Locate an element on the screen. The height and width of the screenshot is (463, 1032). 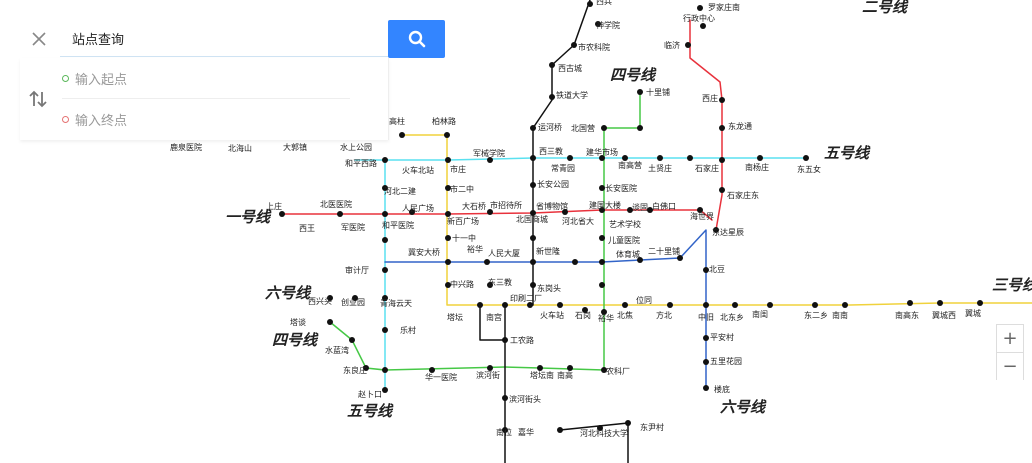
station-label: 华一医院 is located at coordinates (441, 377).